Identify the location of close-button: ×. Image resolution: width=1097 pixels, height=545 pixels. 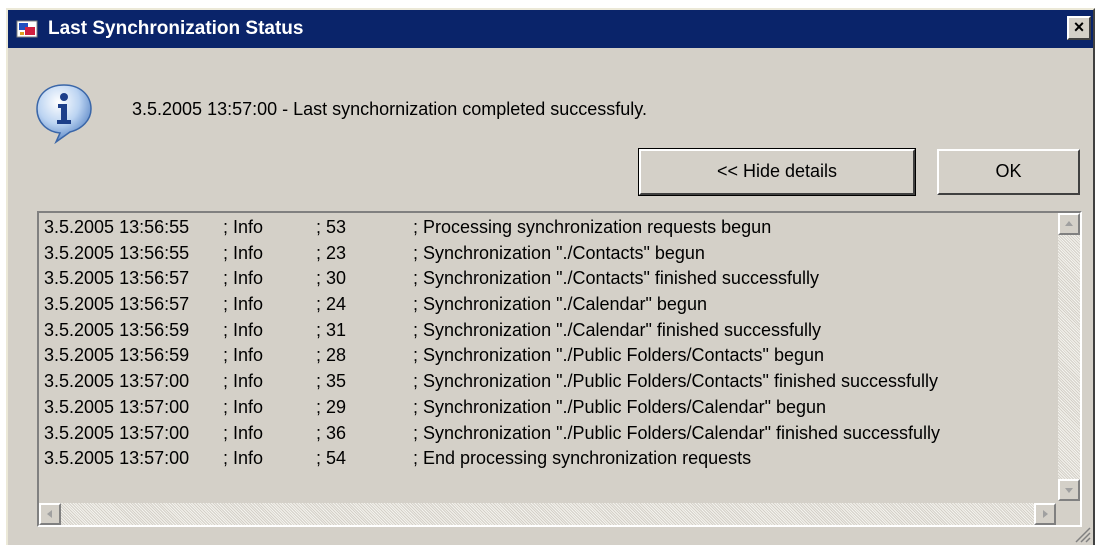
(1079, 28).